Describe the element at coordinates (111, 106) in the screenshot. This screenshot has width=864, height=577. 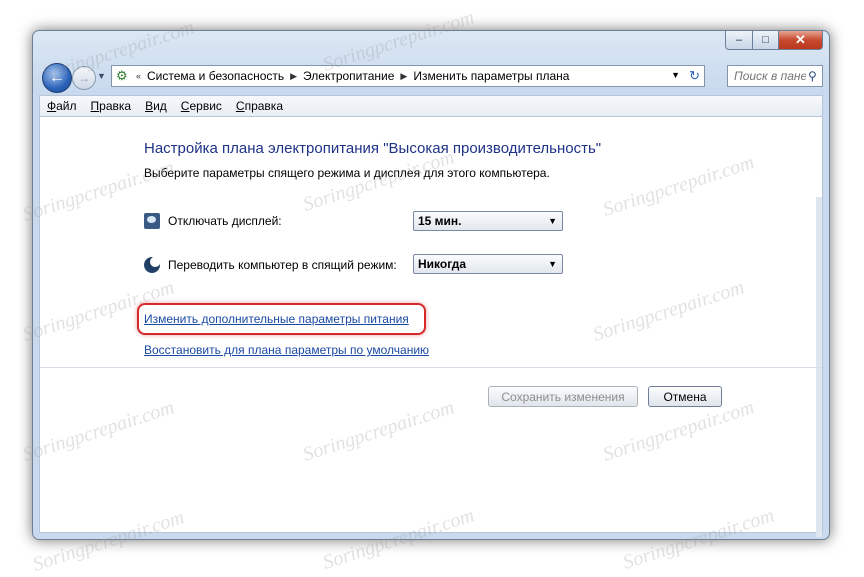
I see `menu-edit: Правка` at that location.